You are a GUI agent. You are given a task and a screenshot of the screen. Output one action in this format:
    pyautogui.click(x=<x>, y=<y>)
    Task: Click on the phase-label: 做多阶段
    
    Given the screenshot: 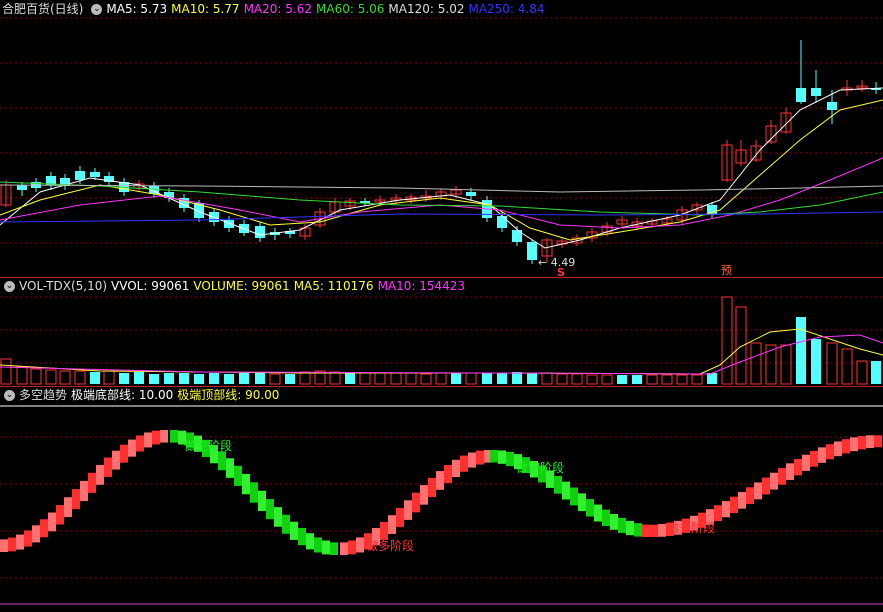 What is the action you would take?
    pyautogui.click(x=390, y=545)
    